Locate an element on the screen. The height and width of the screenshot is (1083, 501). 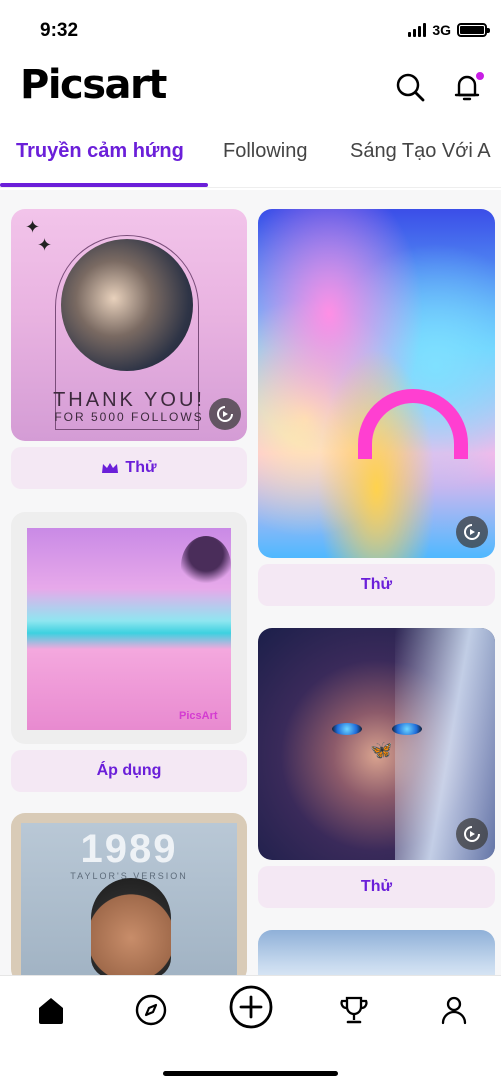
friends-photo is located at coordinates (127, 305).